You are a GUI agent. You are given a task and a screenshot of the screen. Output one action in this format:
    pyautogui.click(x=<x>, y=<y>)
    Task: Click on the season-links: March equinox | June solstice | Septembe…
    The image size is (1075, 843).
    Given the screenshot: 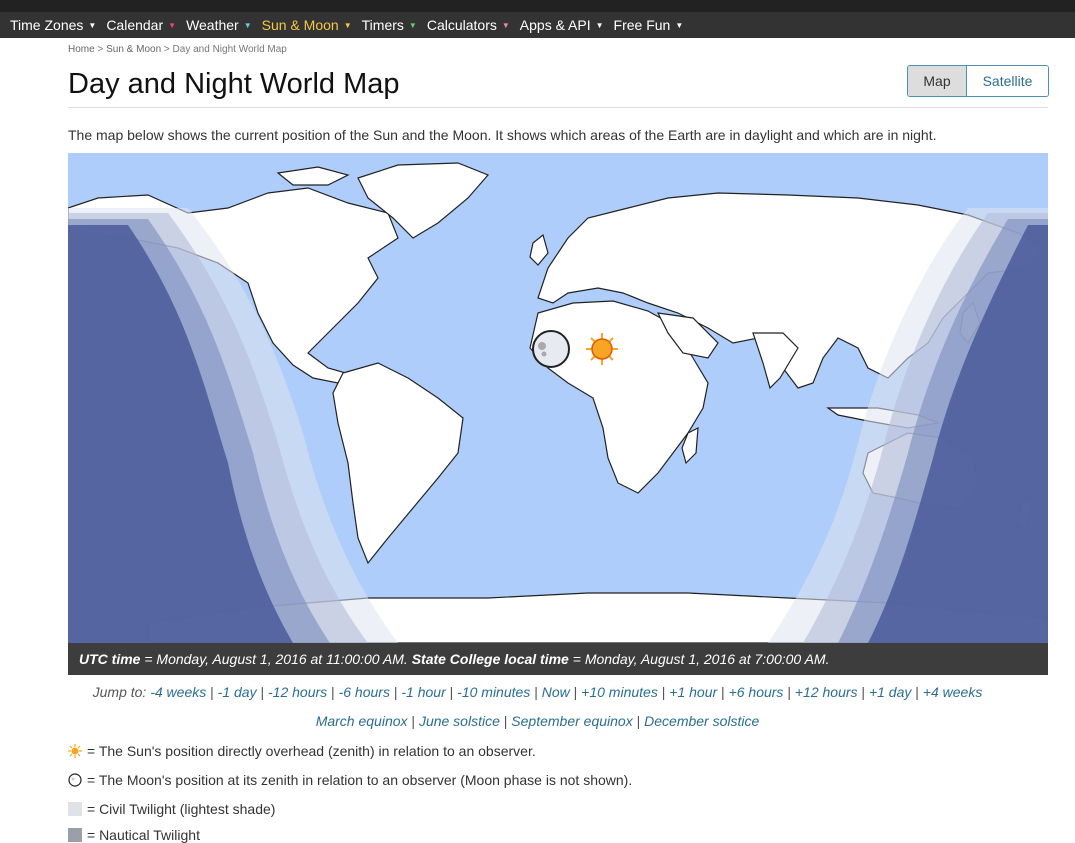 What is the action you would take?
    pyautogui.click(x=537, y=721)
    